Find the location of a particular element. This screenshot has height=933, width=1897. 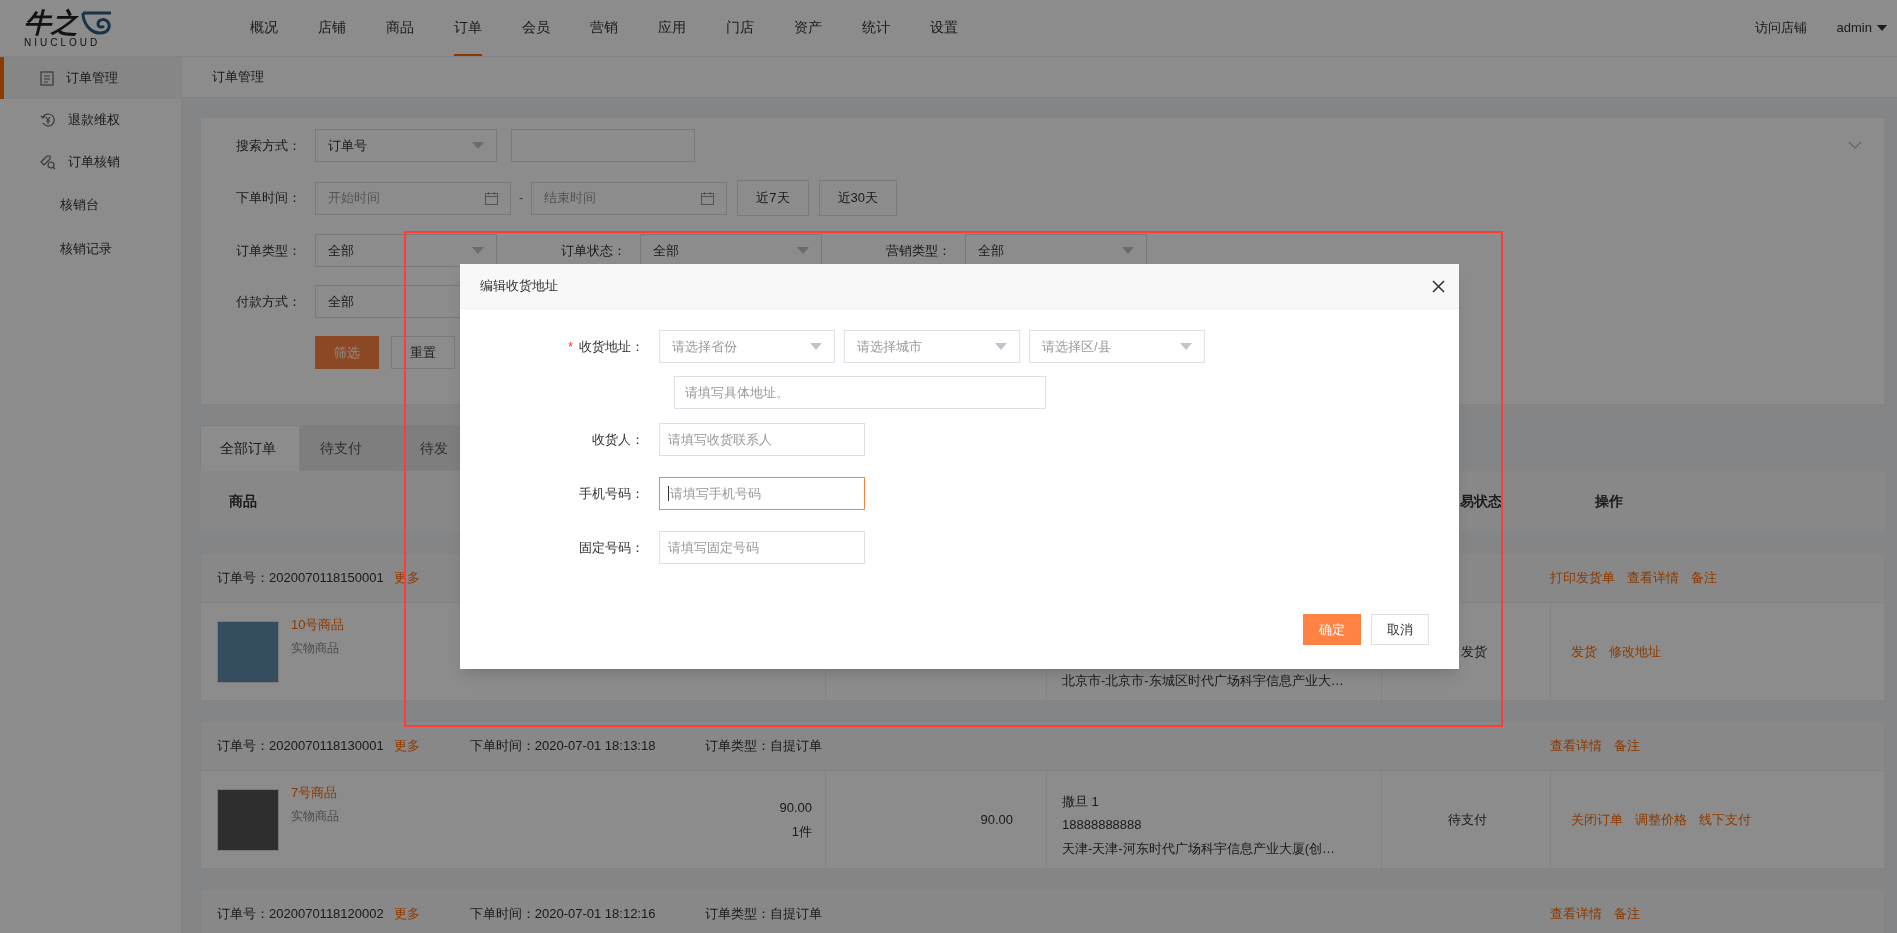

chevron-down-icon is located at coordinates (1855, 145).